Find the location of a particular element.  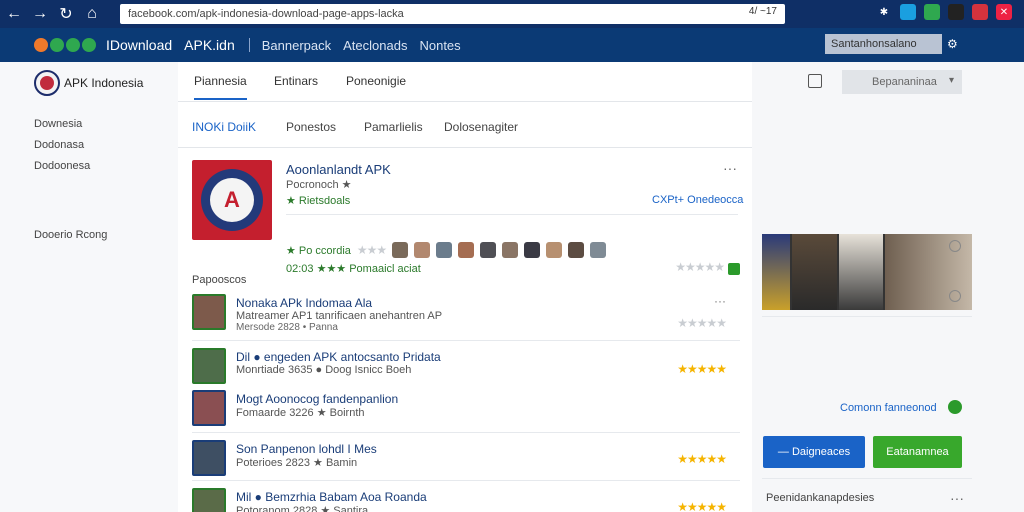

right-select: Bepananinaa ▾ is located at coordinates (902, 82).